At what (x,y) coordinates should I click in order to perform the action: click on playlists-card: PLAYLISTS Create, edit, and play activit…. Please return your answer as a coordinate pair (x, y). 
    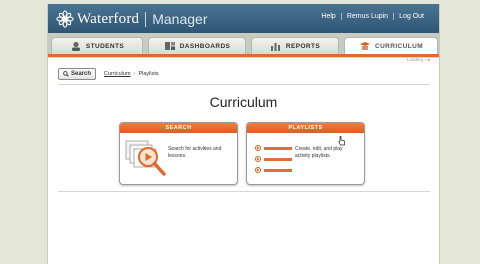
    Looking at the image, I should click on (305, 153).